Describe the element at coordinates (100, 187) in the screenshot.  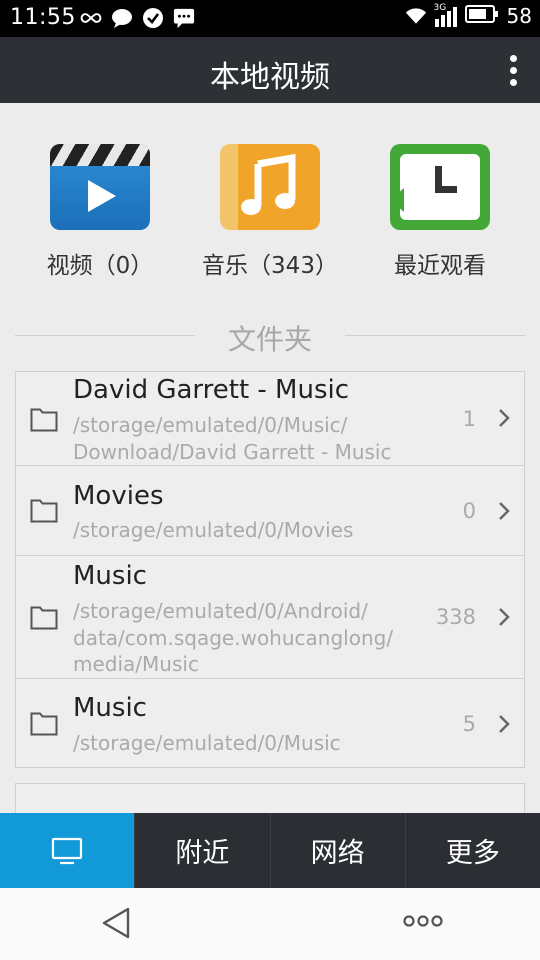
I see `video-clapper-icon` at that location.